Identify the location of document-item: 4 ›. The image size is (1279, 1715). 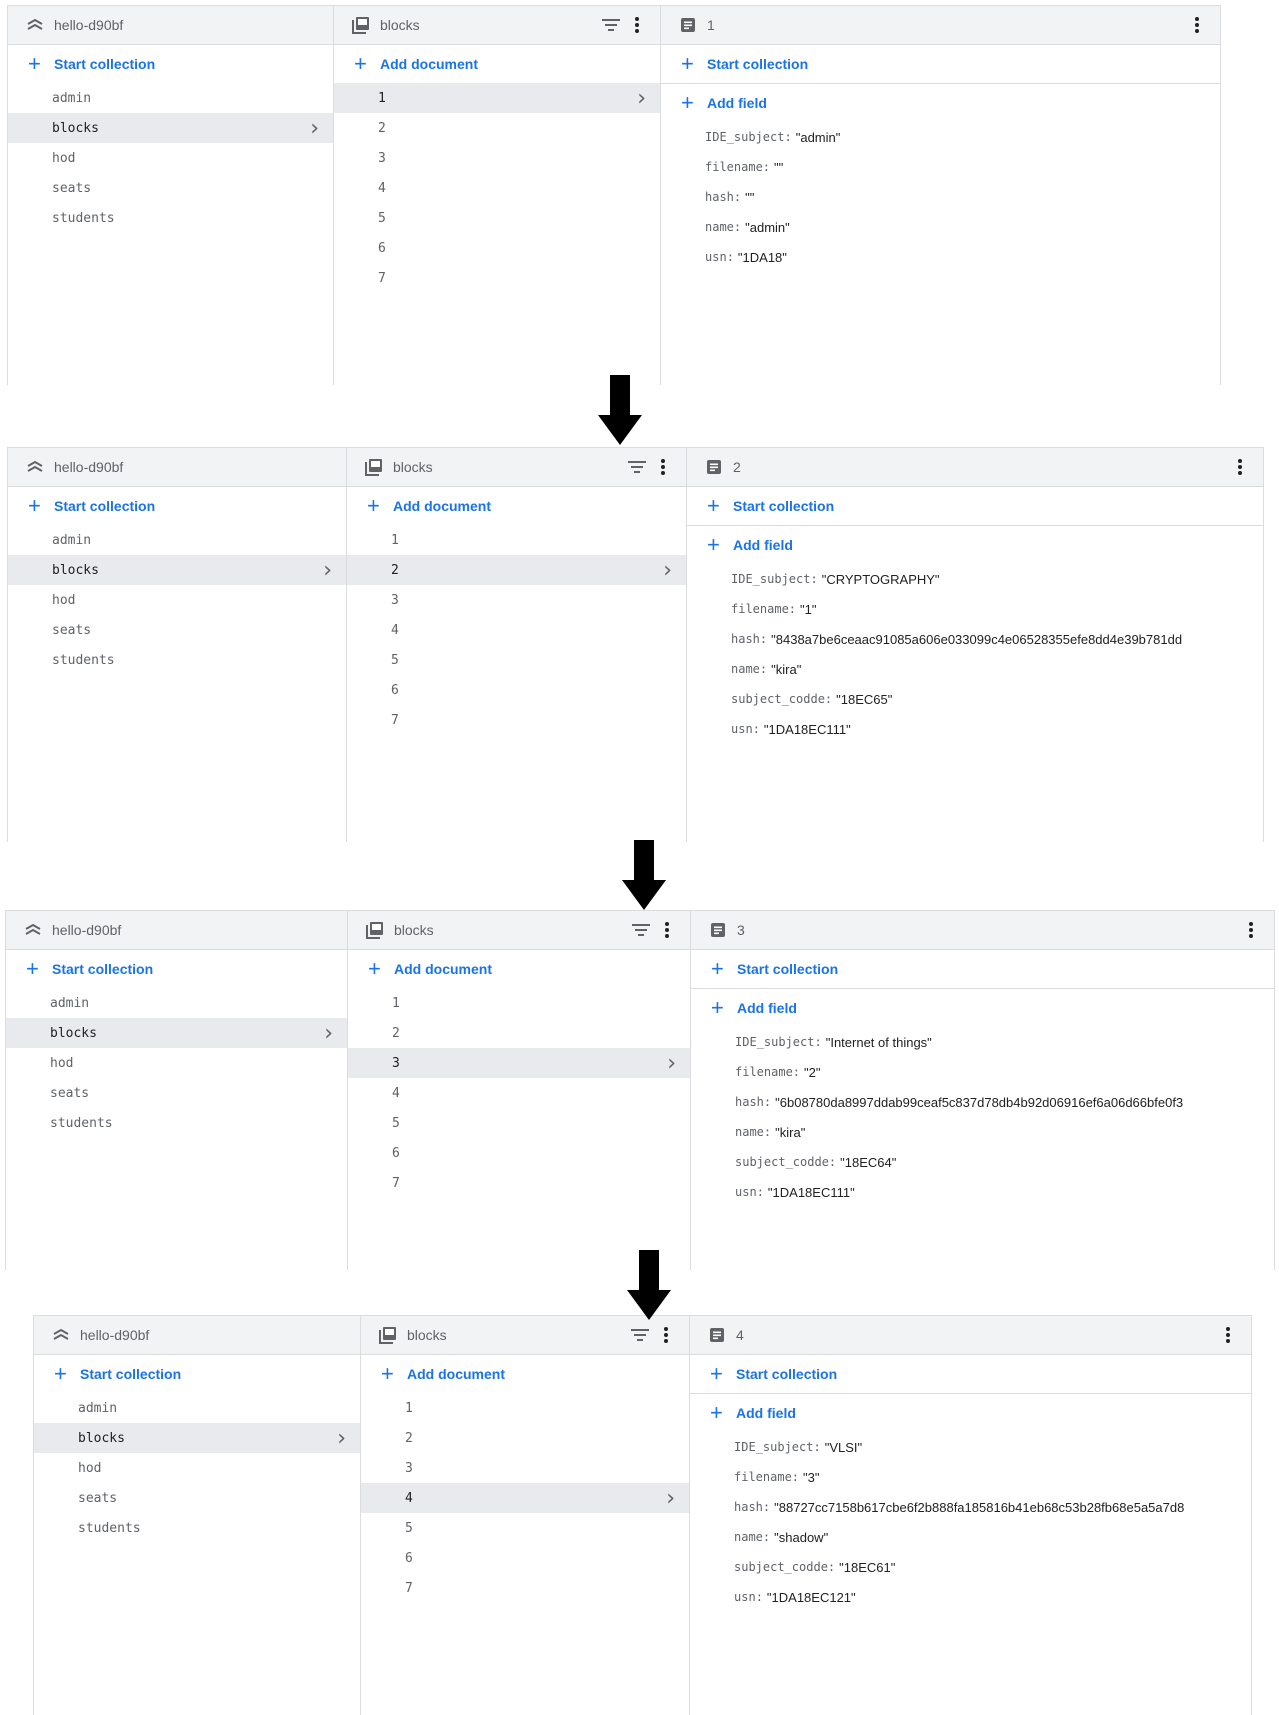
(525, 1498).